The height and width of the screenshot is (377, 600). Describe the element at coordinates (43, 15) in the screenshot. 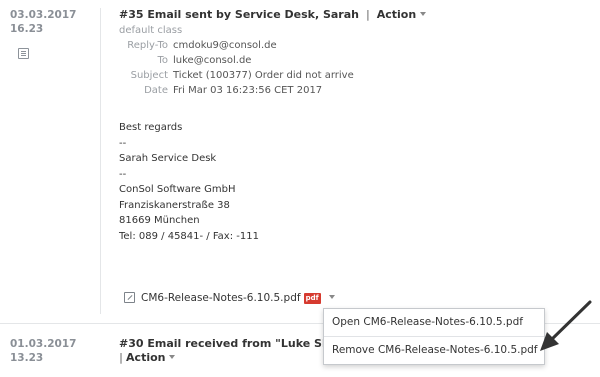

I see `entry-date: 03.03.2017` at that location.